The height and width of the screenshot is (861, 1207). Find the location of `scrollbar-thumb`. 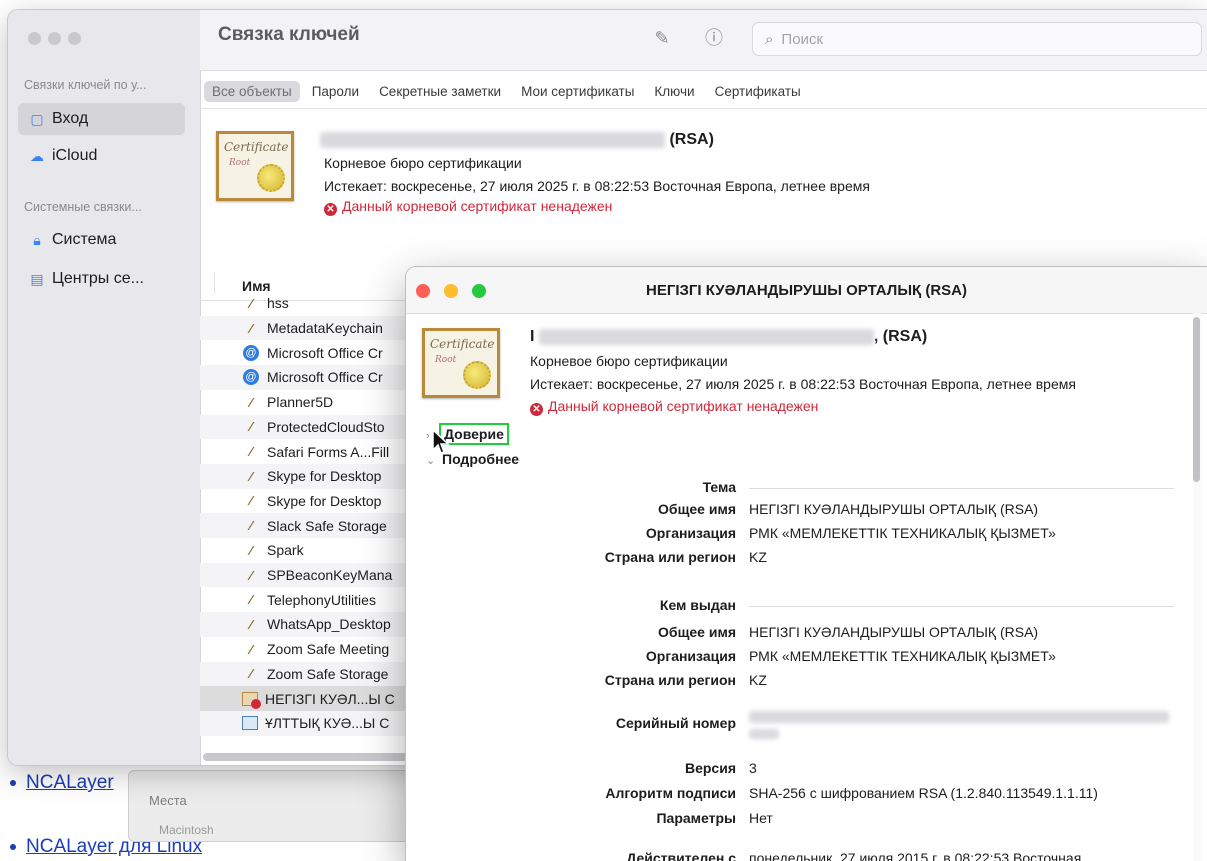

scrollbar-thumb is located at coordinates (1196, 399).